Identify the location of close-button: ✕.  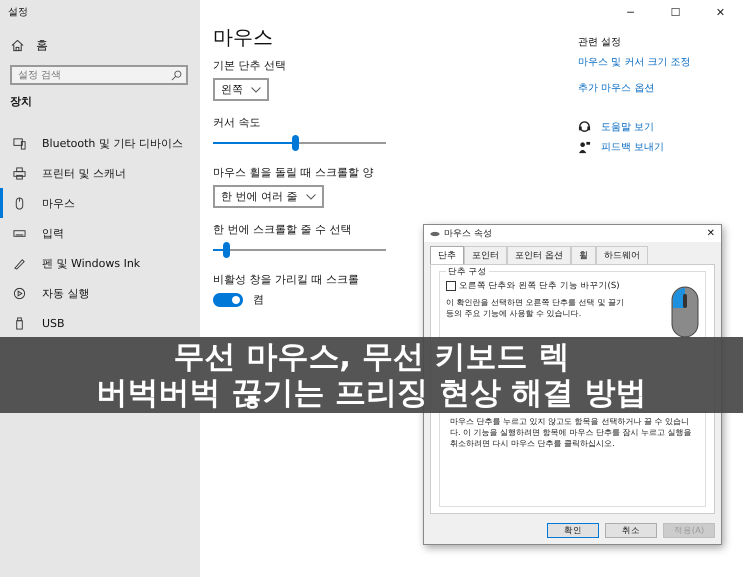
(710, 233).